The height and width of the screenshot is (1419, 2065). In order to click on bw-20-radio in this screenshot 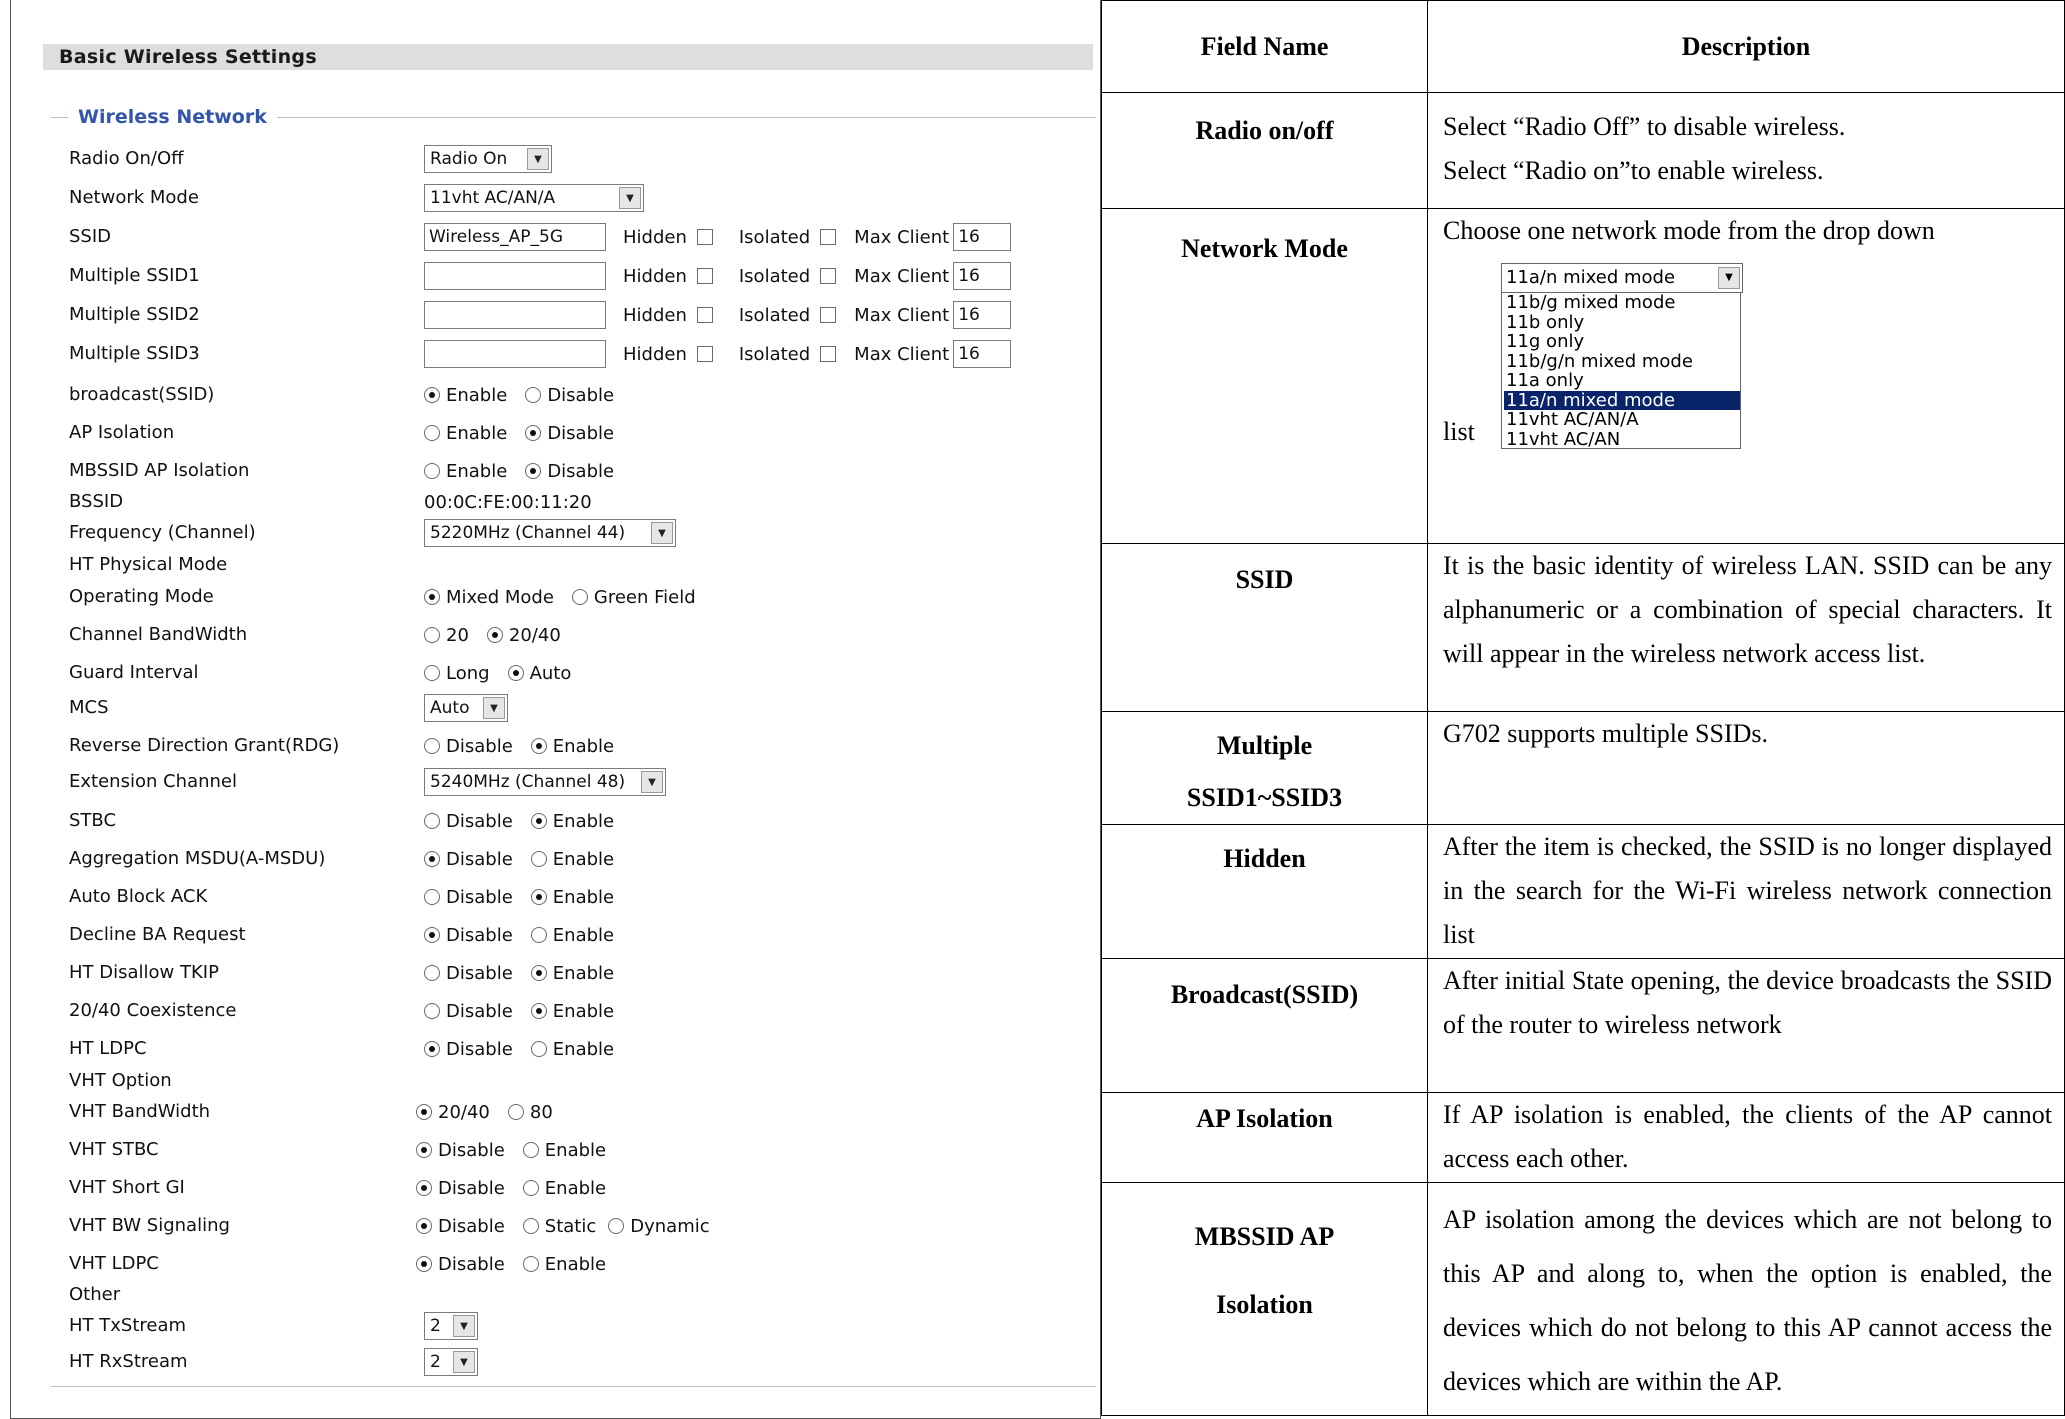, I will do `click(432, 635)`.